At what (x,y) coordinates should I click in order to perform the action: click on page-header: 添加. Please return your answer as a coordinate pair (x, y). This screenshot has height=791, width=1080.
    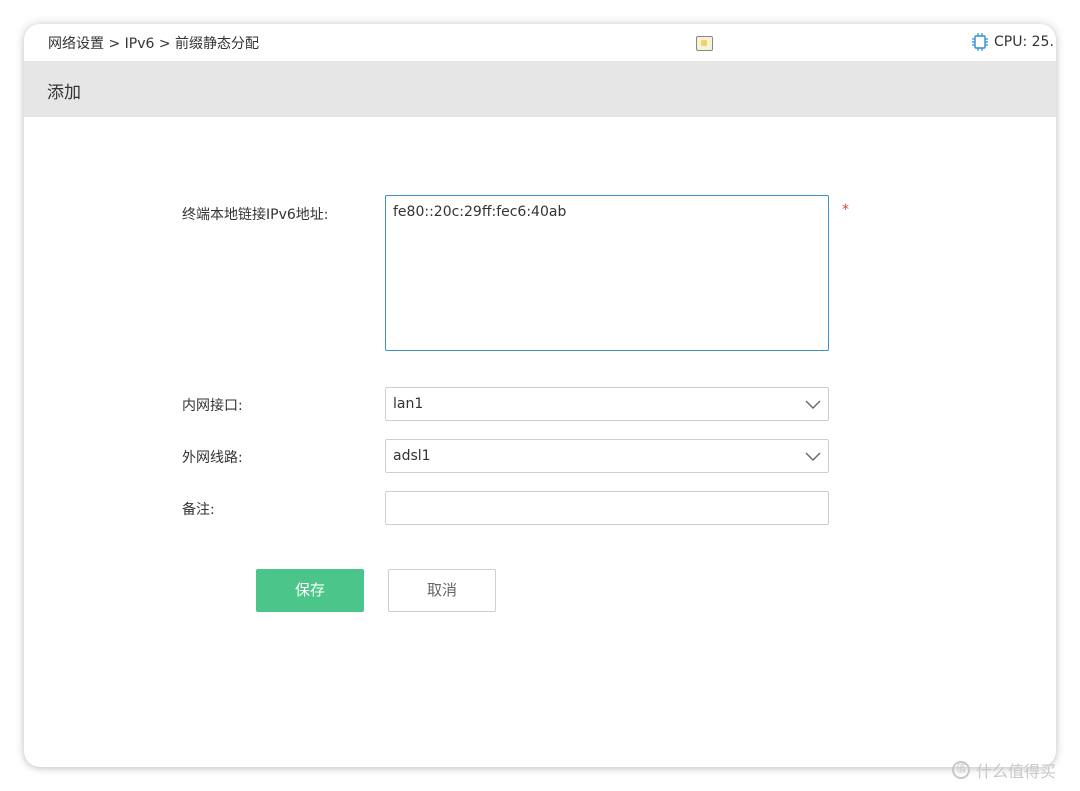
    Looking at the image, I should click on (540, 89).